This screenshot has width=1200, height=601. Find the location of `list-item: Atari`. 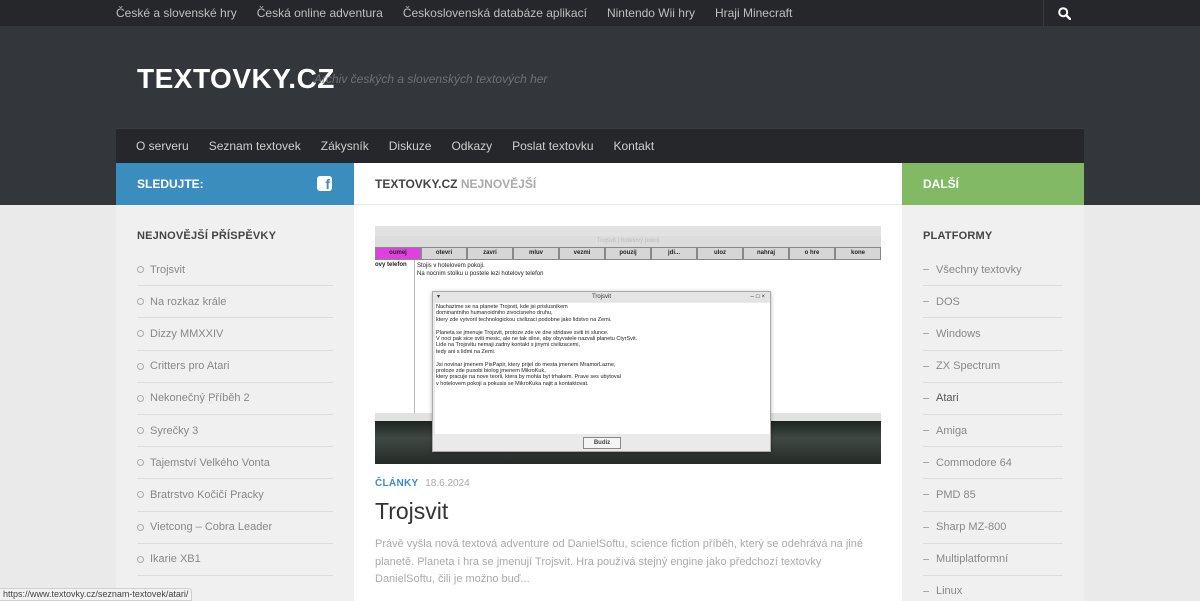

list-item: Atari is located at coordinates (993, 399).